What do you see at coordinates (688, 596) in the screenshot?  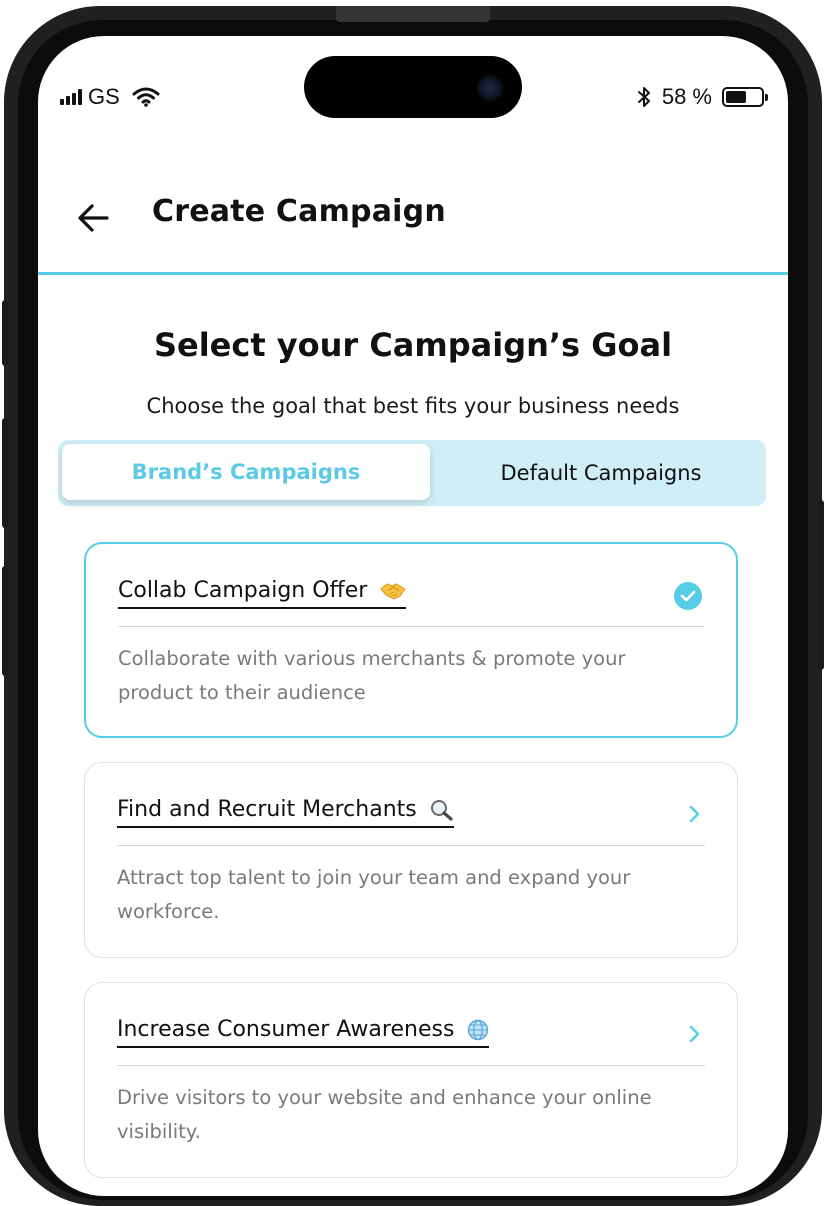 I see `check-circle-icon` at bounding box center [688, 596].